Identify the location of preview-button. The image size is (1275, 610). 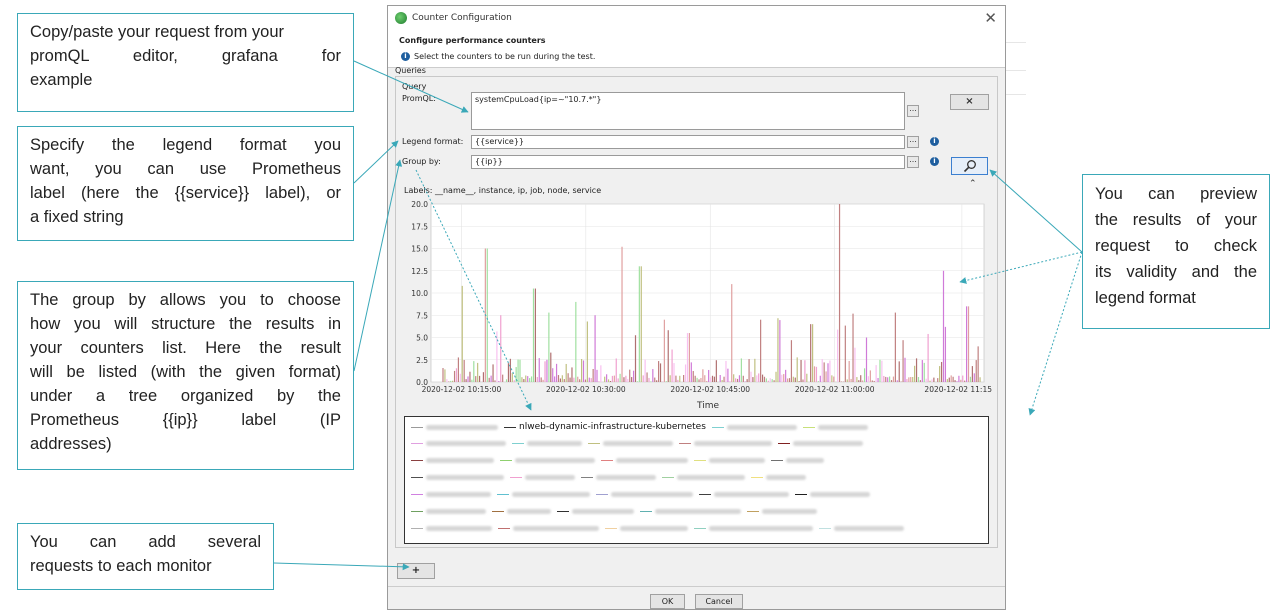
(969, 166).